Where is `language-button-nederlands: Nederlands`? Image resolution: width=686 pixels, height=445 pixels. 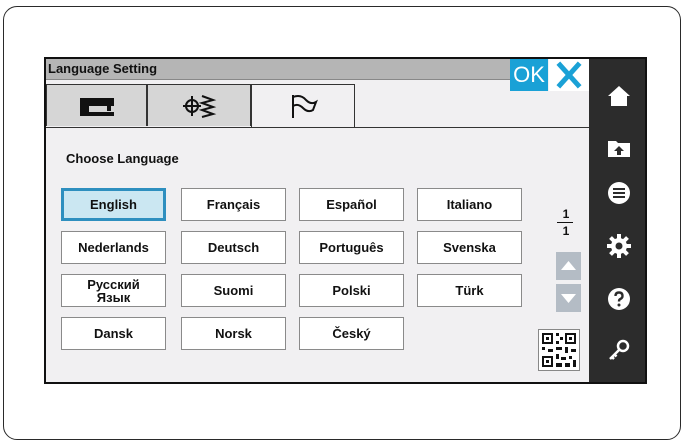
language-button-nederlands: Nederlands is located at coordinates (113, 247).